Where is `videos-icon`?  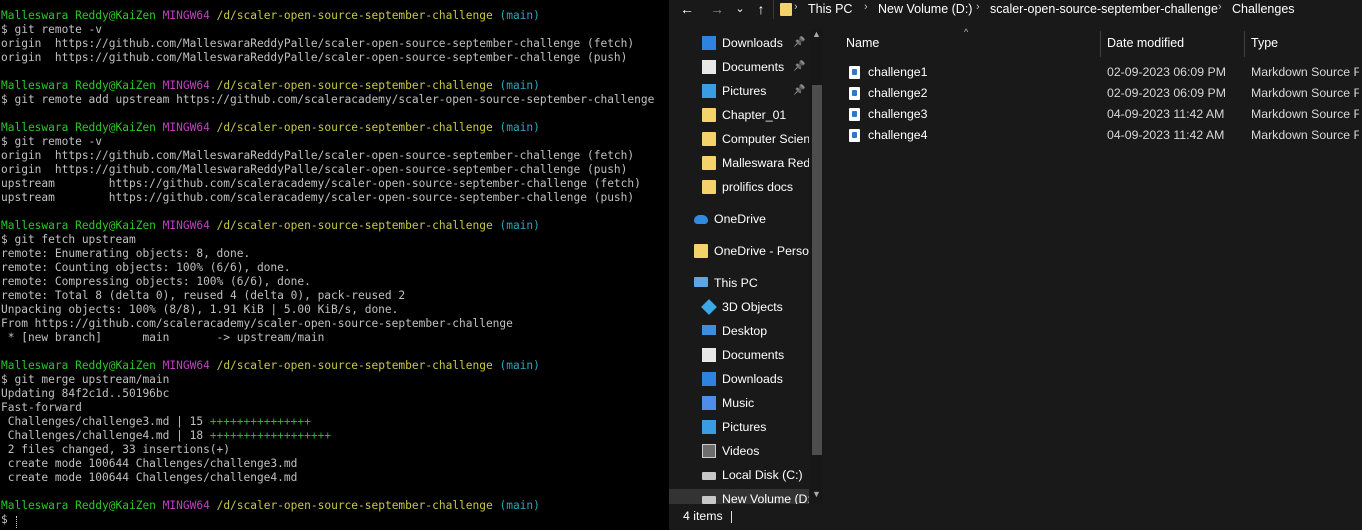 videos-icon is located at coordinates (709, 451).